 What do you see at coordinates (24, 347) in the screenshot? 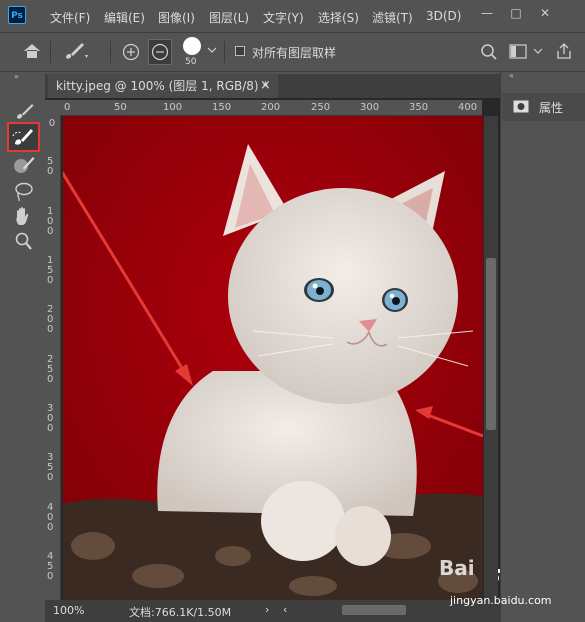
I see `tools-panel: »` at bounding box center [24, 347].